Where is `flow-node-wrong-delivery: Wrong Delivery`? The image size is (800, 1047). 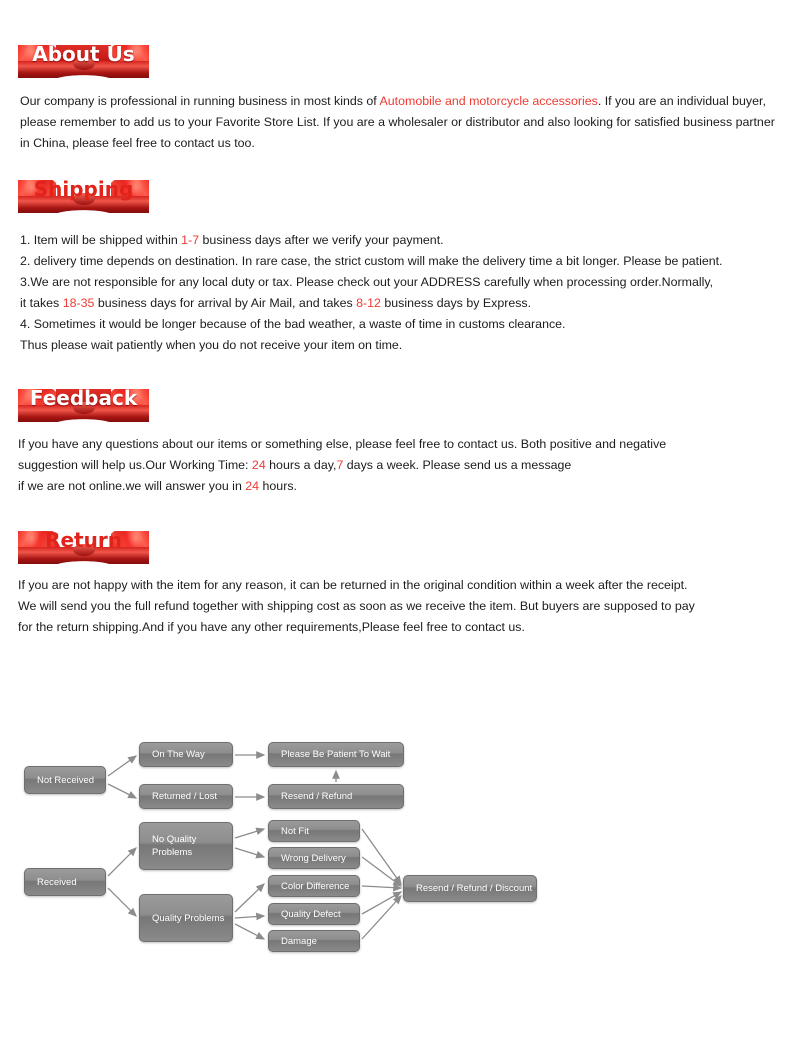 flow-node-wrong-delivery: Wrong Delivery is located at coordinates (314, 858).